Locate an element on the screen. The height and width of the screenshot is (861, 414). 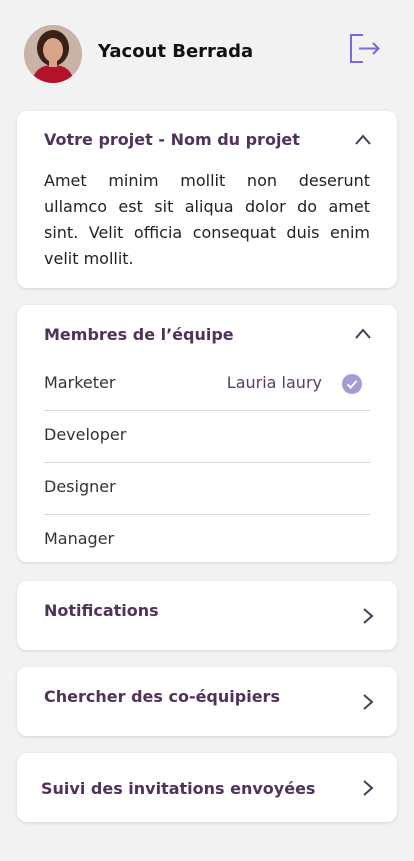
avatar-image is located at coordinates (53, 54).